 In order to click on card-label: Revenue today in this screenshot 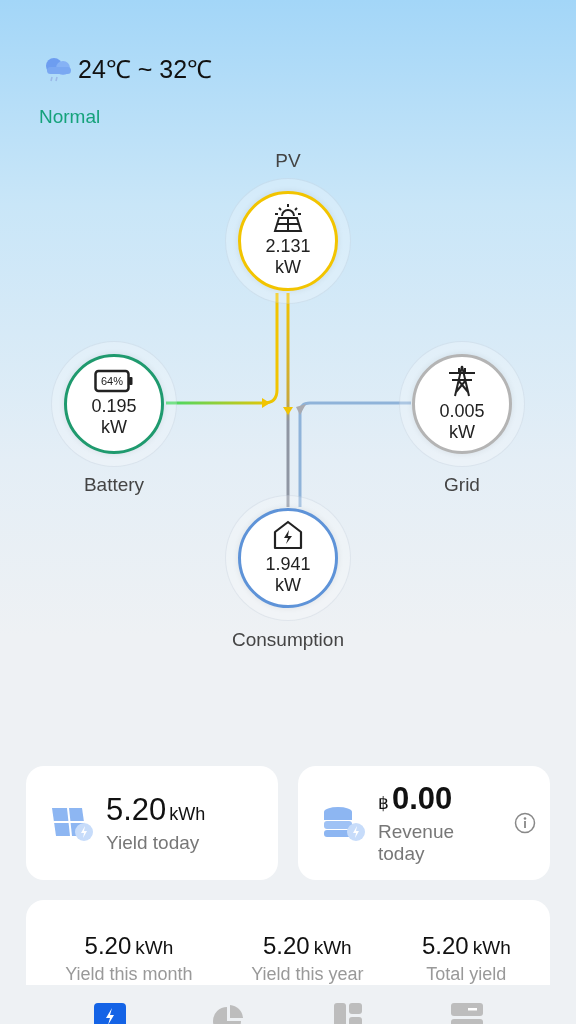, I will do `click(417, 843)`.